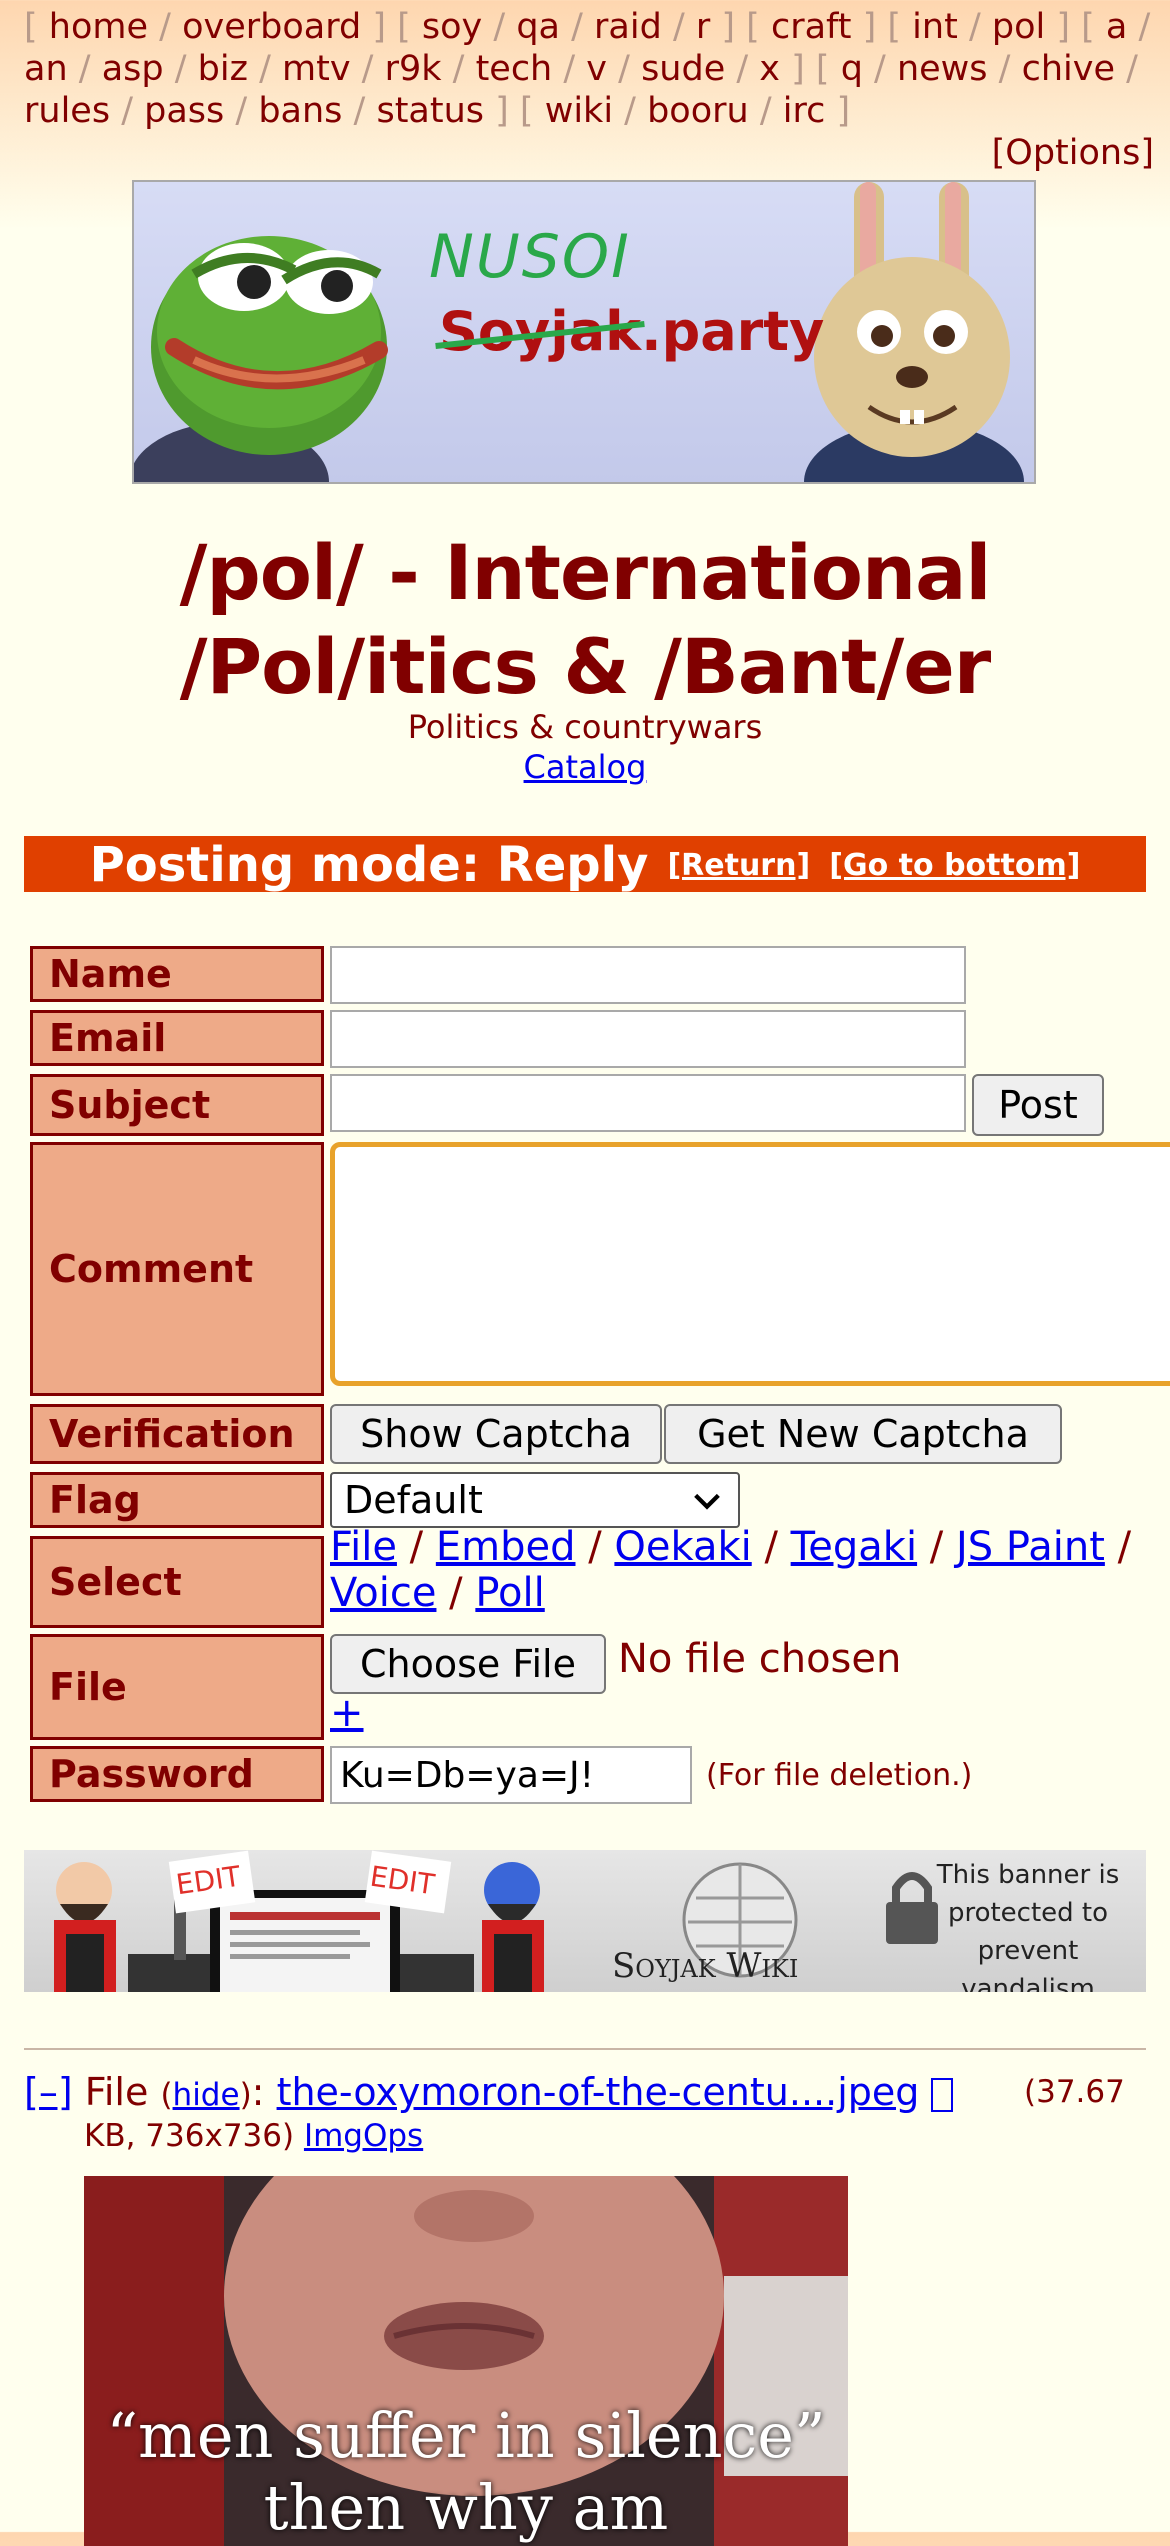  I want to click on select-link-tegaki: Tegaki, so click(854, 1547).